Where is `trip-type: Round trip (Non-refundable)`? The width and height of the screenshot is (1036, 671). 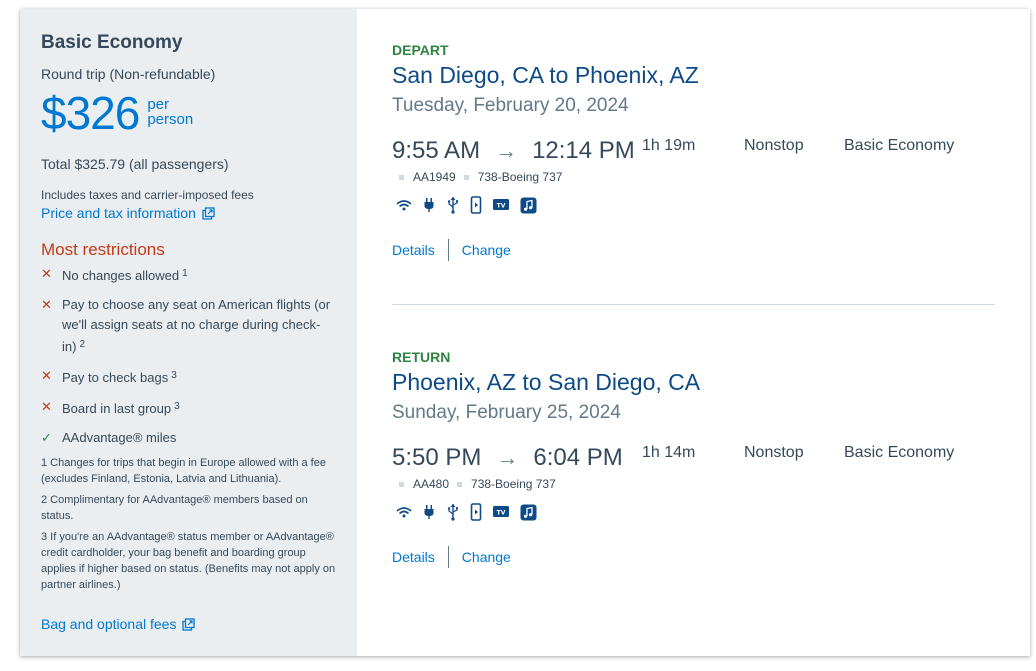 trip-type: Round trip (Non-refundable) is located at coordinates (128, 74).